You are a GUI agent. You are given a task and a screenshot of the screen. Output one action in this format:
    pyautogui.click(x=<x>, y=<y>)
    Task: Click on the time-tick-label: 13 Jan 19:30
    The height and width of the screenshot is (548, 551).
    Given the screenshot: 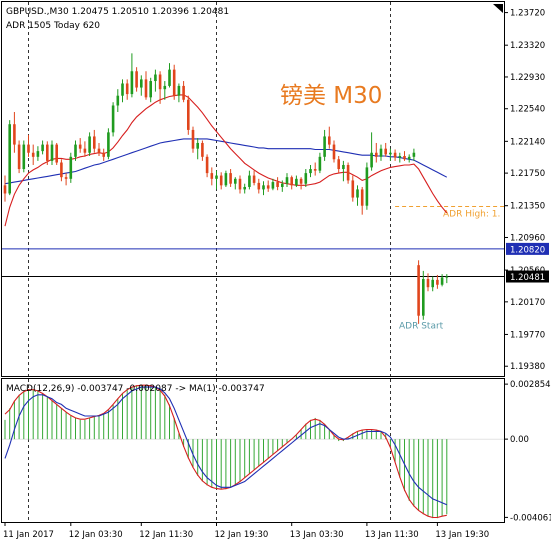 What is the action you would take?
    pyautogui.click(x=462, y=535)
    